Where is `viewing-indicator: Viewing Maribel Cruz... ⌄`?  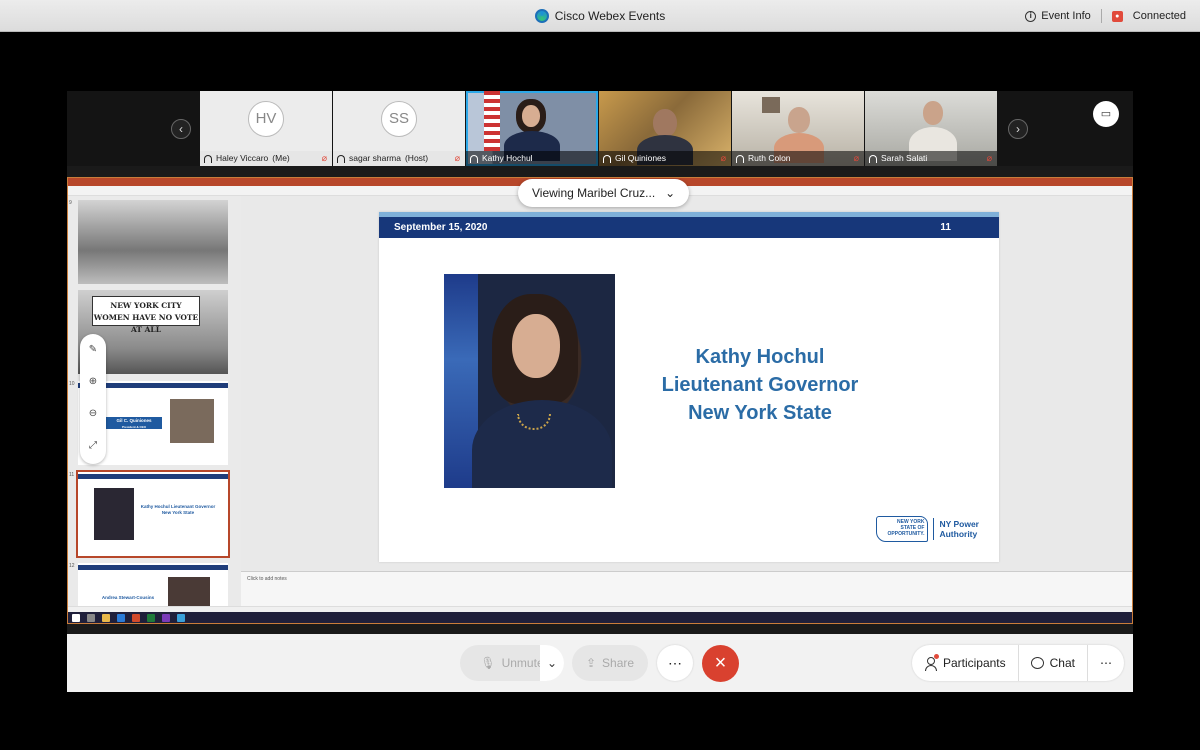
viewing-indicator: Viewing Maribel Cruz... ⌄ is located at coordinates (604, 193).